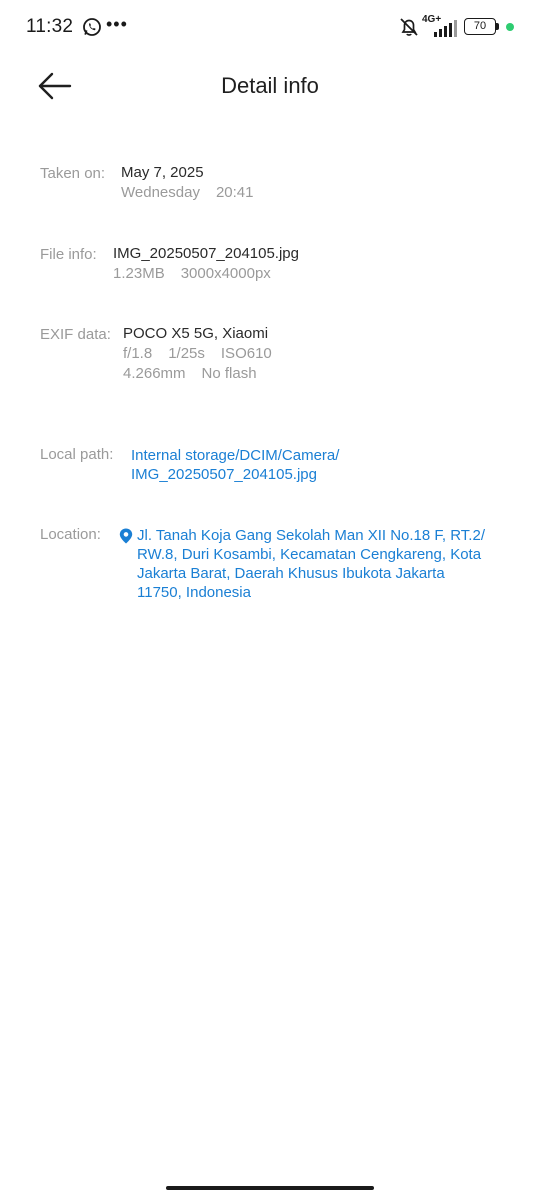 The image size is (540, 1200). What do you see at coordinates (270, 28) in the screenshot?
I see `status-bar: 11:32 ••• 4G+ 70` at bounding box center [270, 28].